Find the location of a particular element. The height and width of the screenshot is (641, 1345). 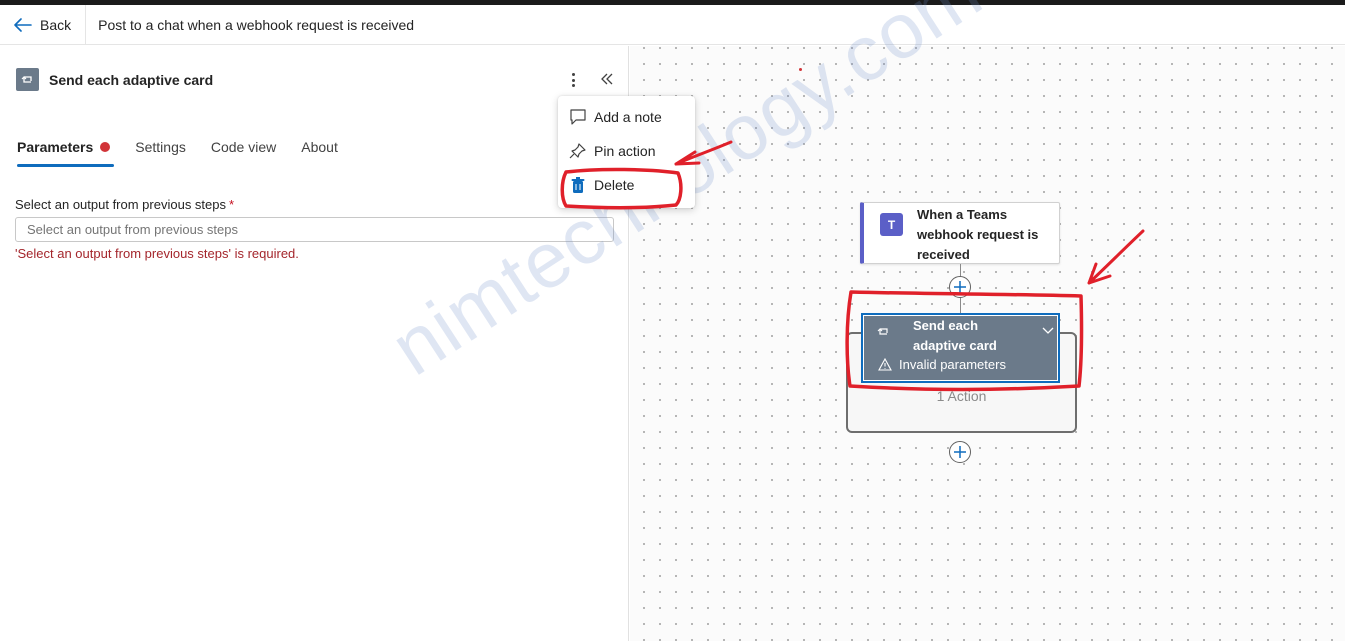

pin-icon is located at coordinates (577, 151).